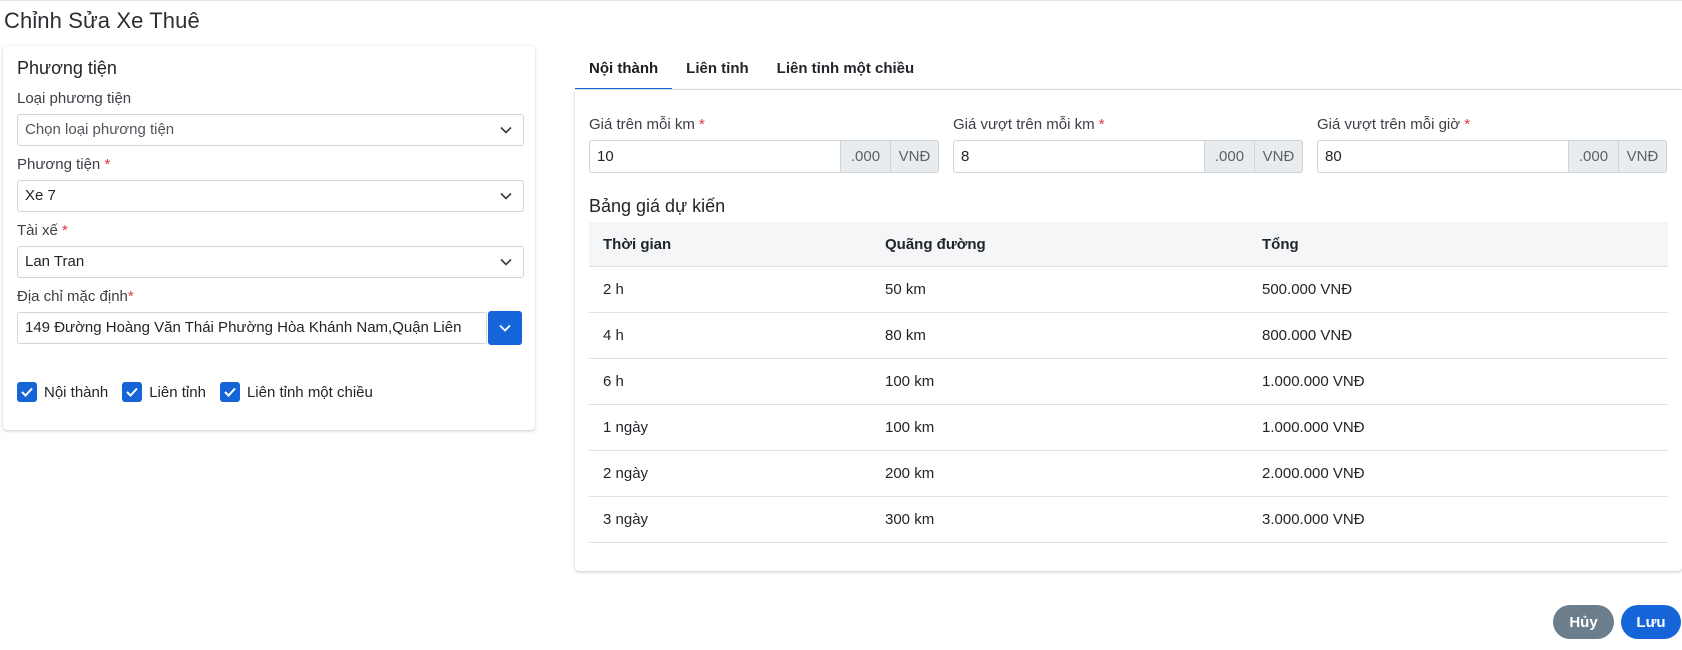  I want to click on address-dropdown-button, so click(505, 328).